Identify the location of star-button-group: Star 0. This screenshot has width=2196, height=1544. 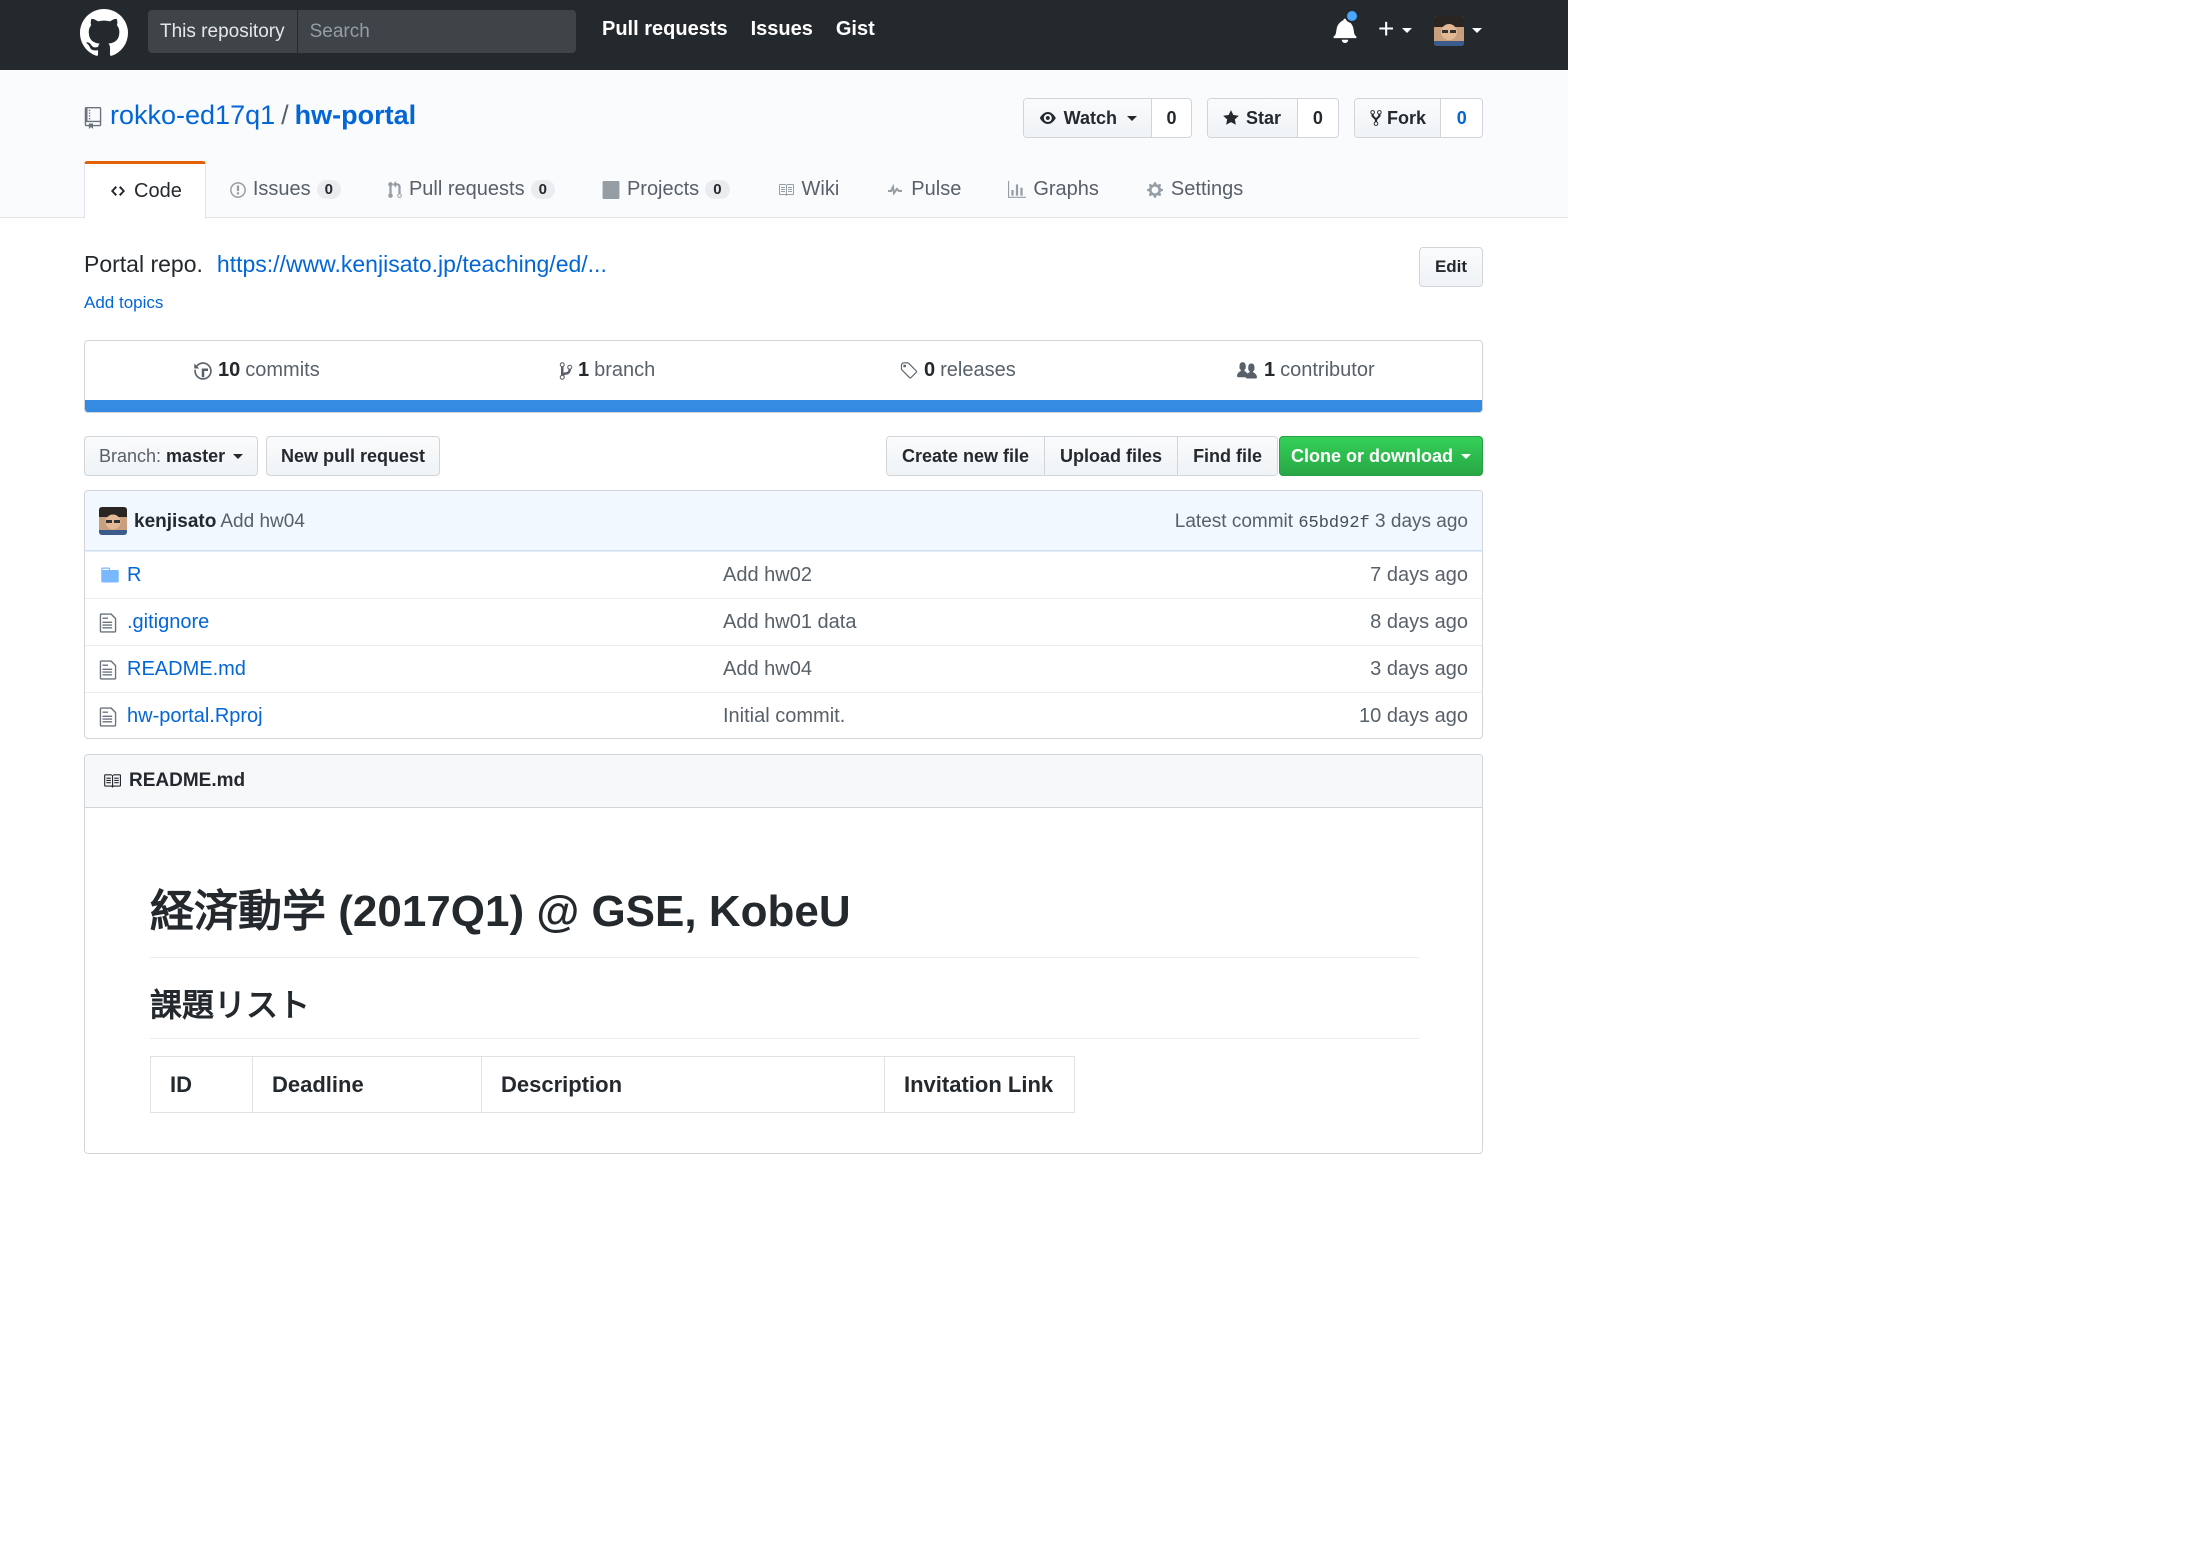
(1273, 118).